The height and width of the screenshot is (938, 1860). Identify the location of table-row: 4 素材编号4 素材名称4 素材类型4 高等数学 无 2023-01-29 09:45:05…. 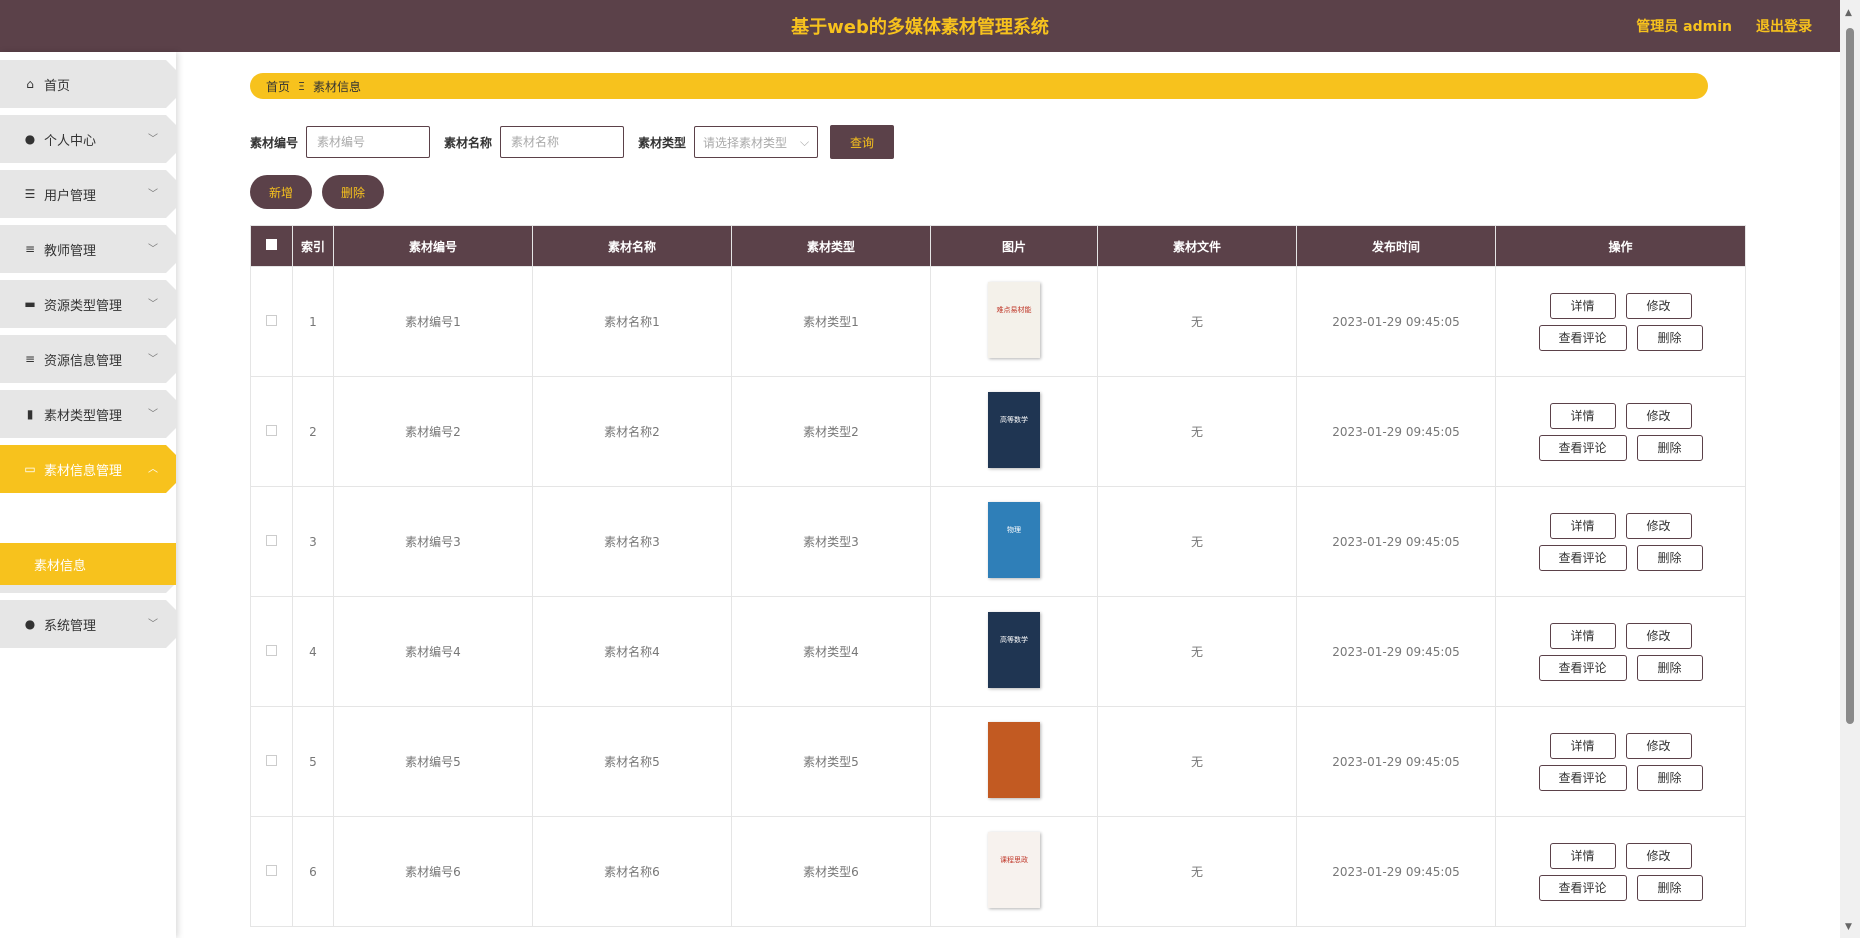
(998, 651).